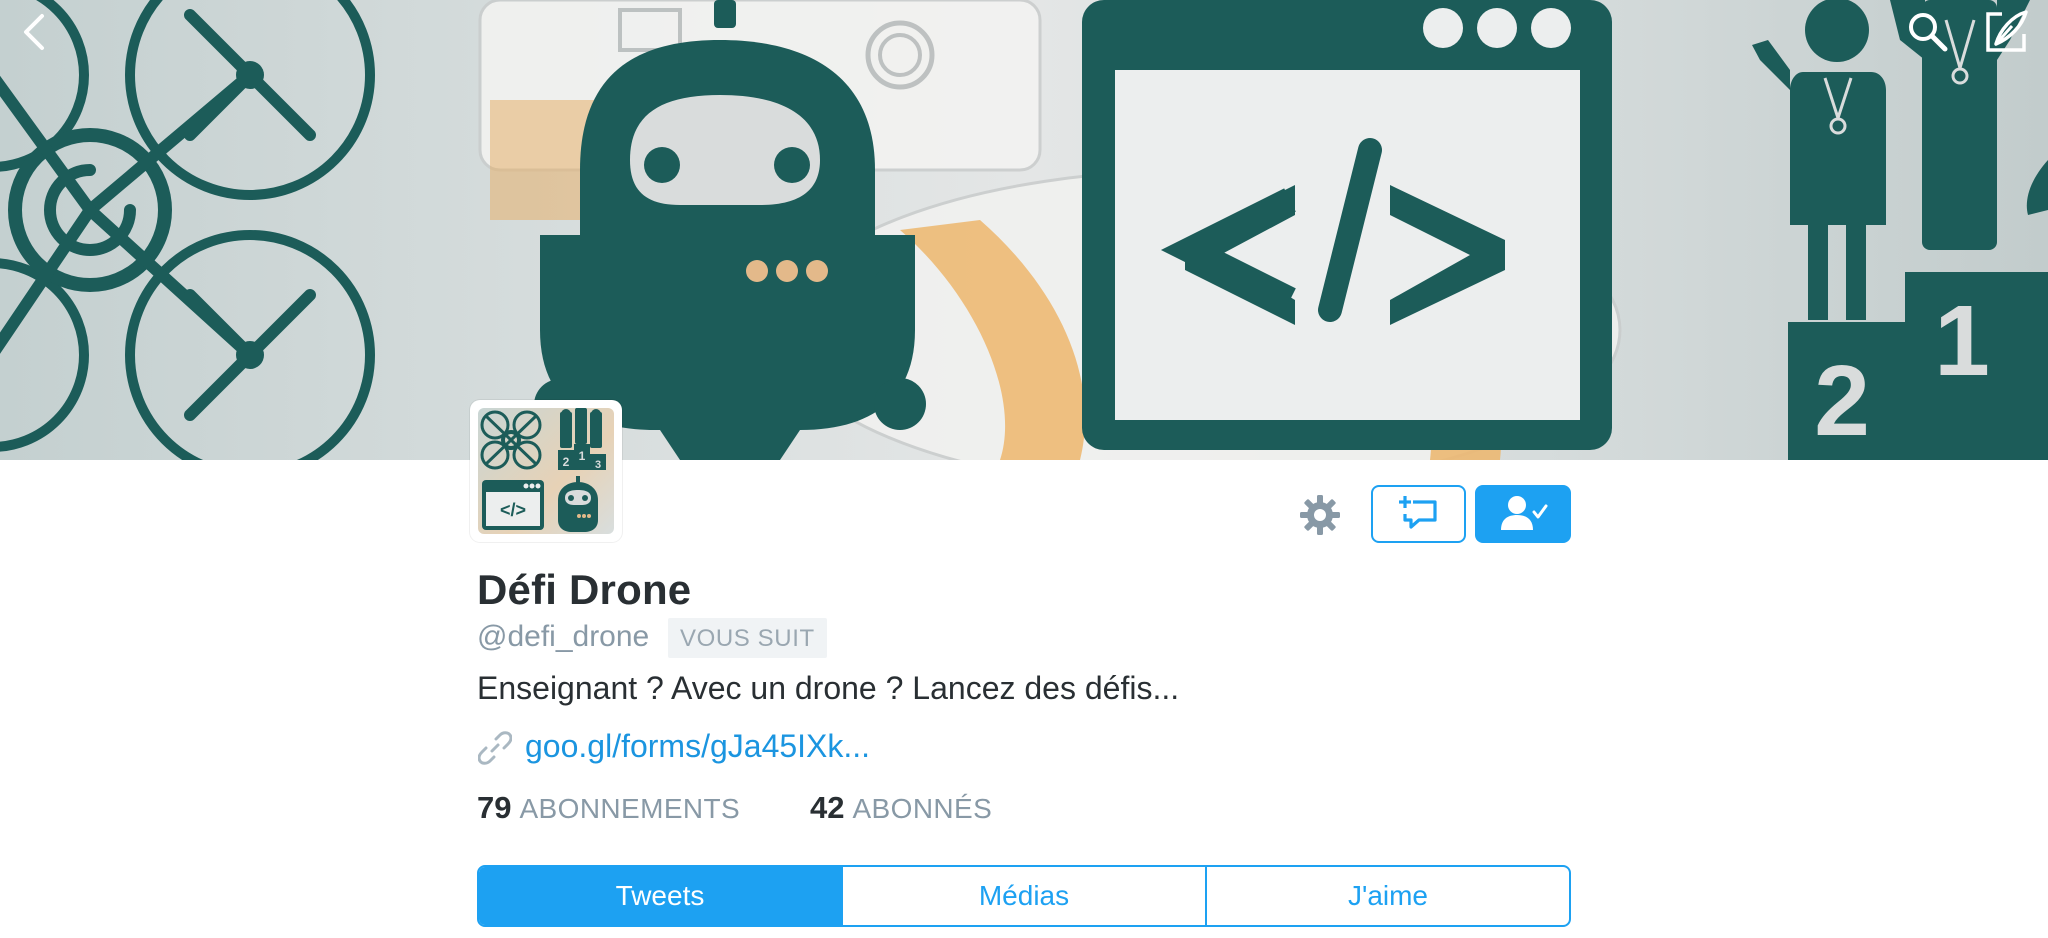 This screenshot has width=2048, height=938. What do you see at coordinates (630, 808) in the screenshot?
I see `following-label: ABONNEMENTS` at bounding box center [630, 808].